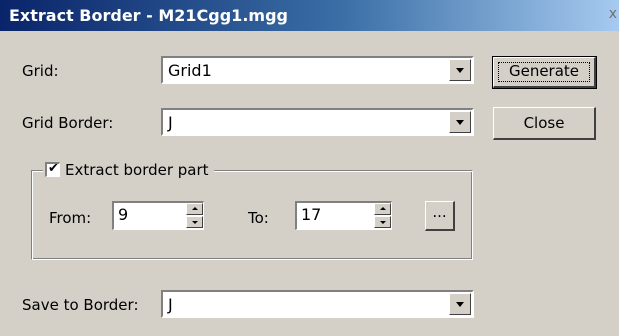 The width and height of the screenshot is (619, 336). I want to click on grid-value: Grid1, so click(190, 70).